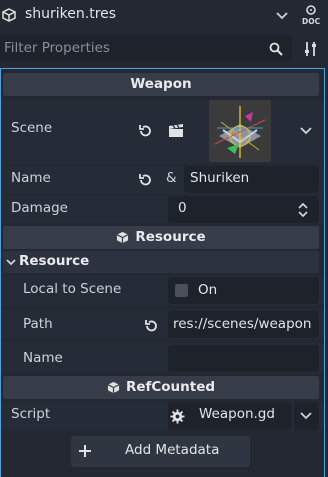 This screenshot has height=477, width=328. I want to click on property-row-damage: Damage 0, so click(162, 209).